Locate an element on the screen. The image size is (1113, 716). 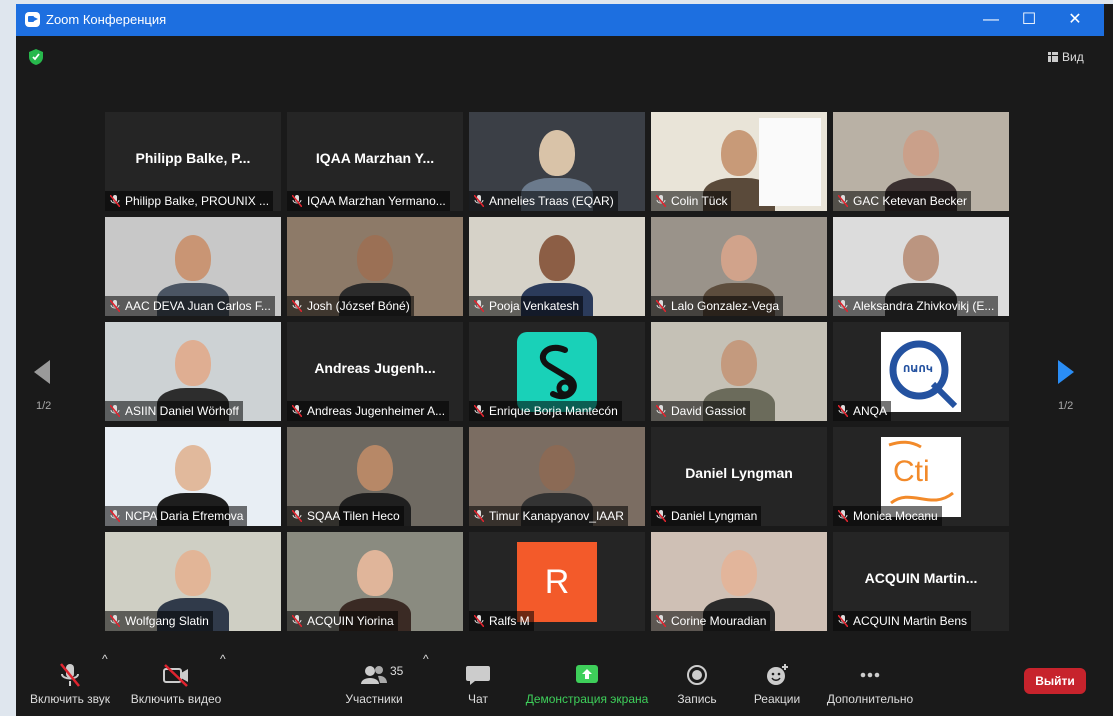
reactions-button: Реакции is located at coordinates (777, 684).